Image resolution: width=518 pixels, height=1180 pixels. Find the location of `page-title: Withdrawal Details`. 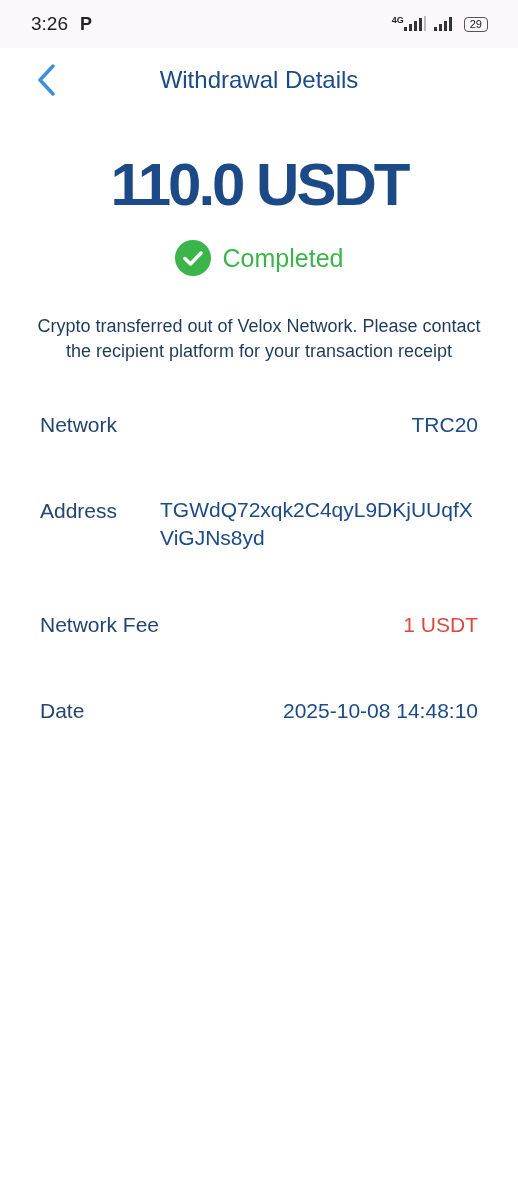

page-title: Withdrawal Details is located at coordinates (259, 80).